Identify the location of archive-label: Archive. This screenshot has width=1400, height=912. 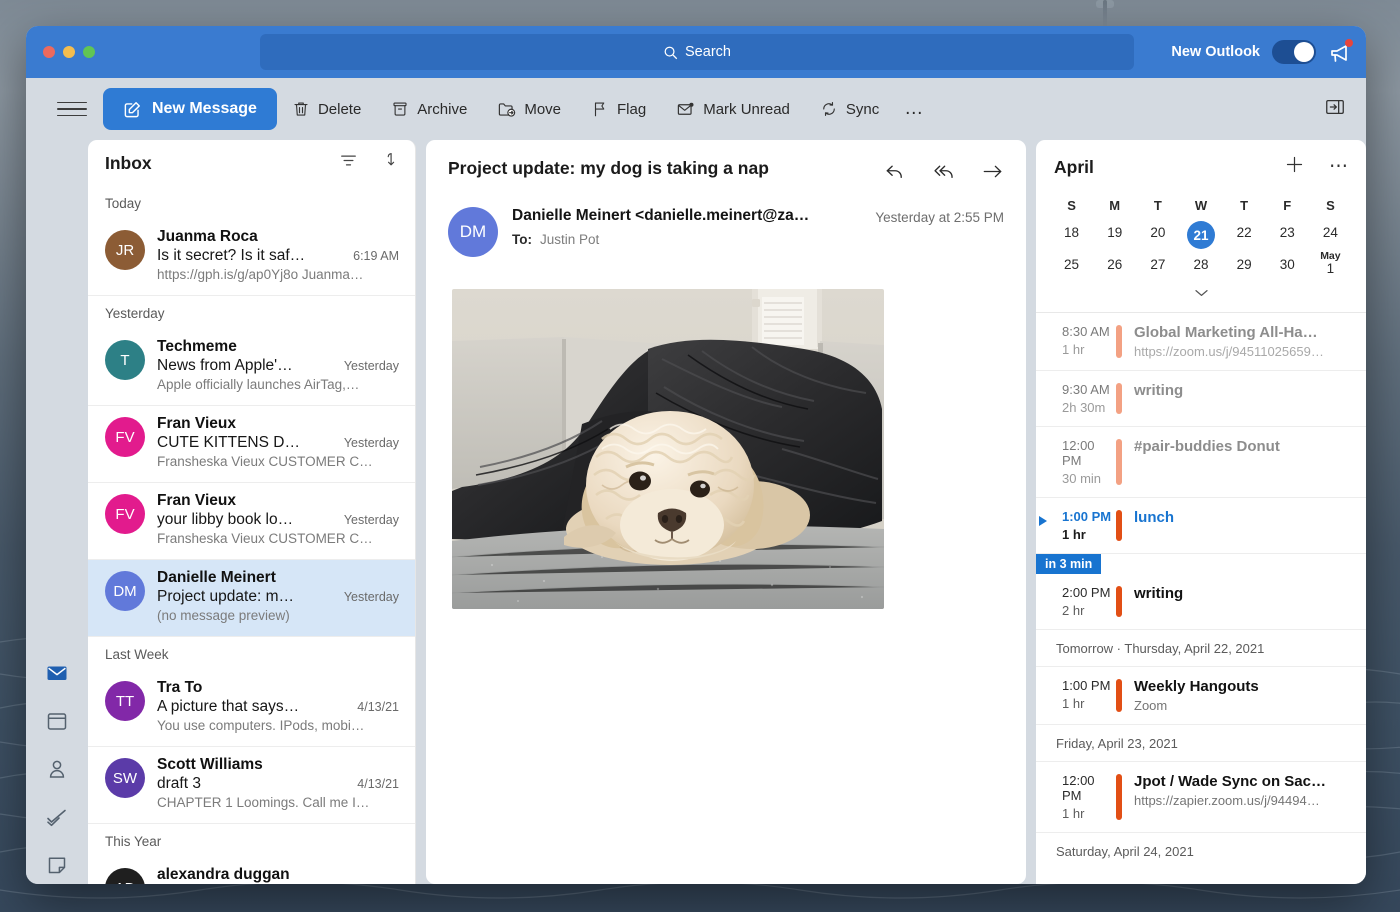
(442, 109).